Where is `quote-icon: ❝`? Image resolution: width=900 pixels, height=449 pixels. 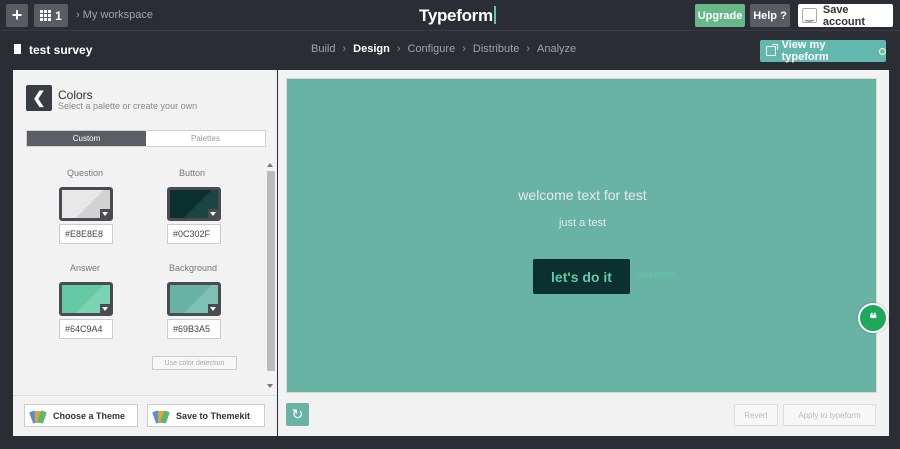 quote-icon: ❝ is located at coordinates (873, 317).